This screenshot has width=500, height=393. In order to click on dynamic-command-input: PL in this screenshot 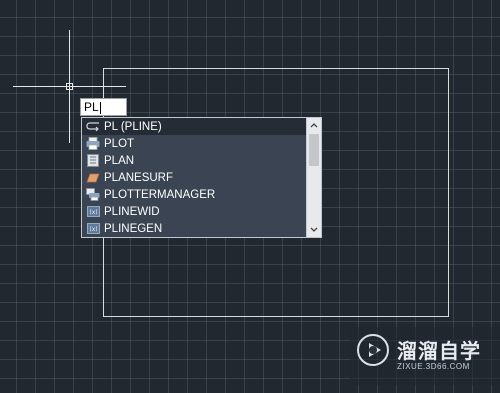, I will do `click(103, 107)`.